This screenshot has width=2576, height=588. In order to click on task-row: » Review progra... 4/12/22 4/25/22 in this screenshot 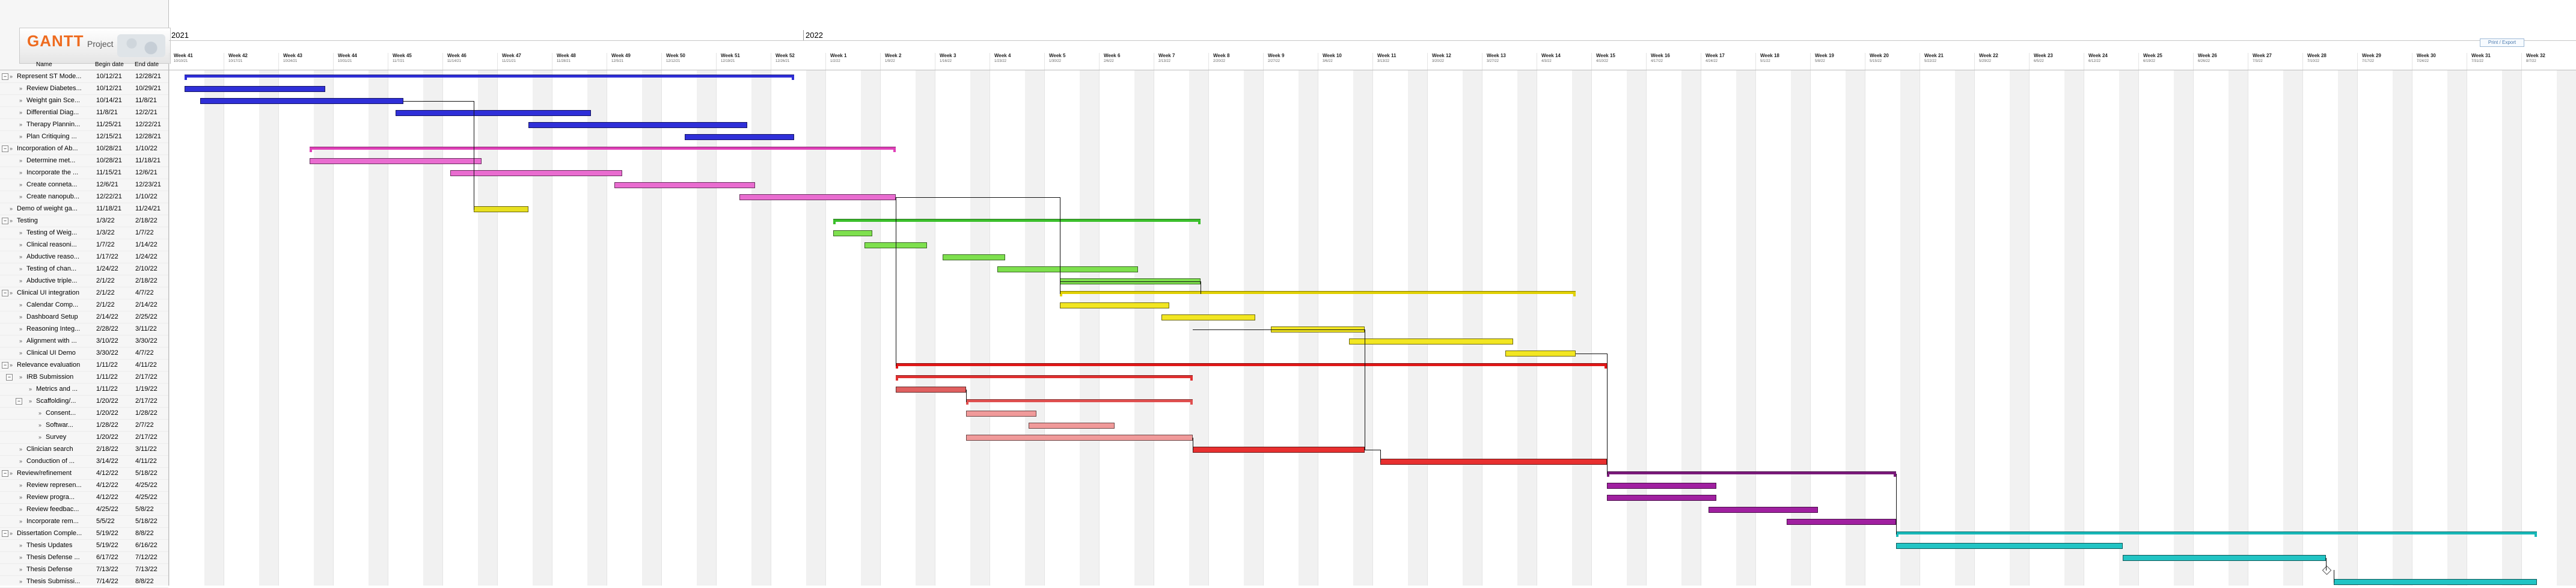, I will do `click(84, 498)`.